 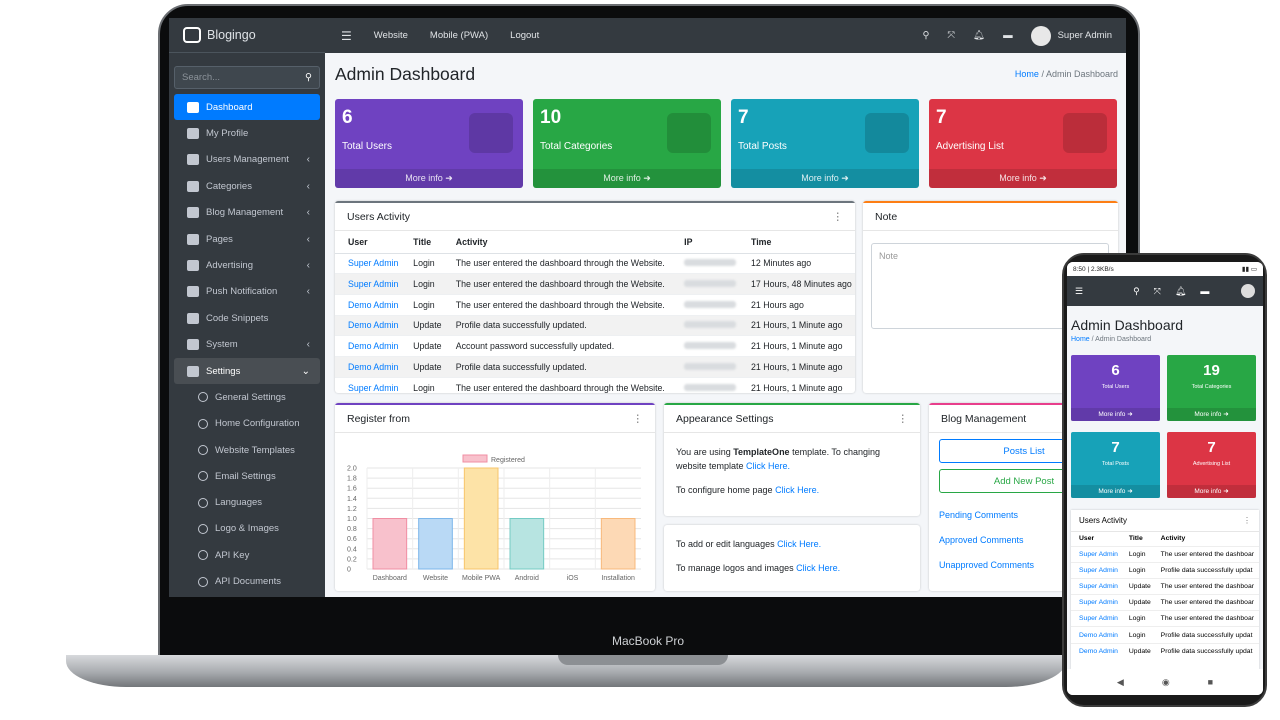 I want to click on sidebar-item-advertising: Advertising ‹, so click(x=247, y=265).